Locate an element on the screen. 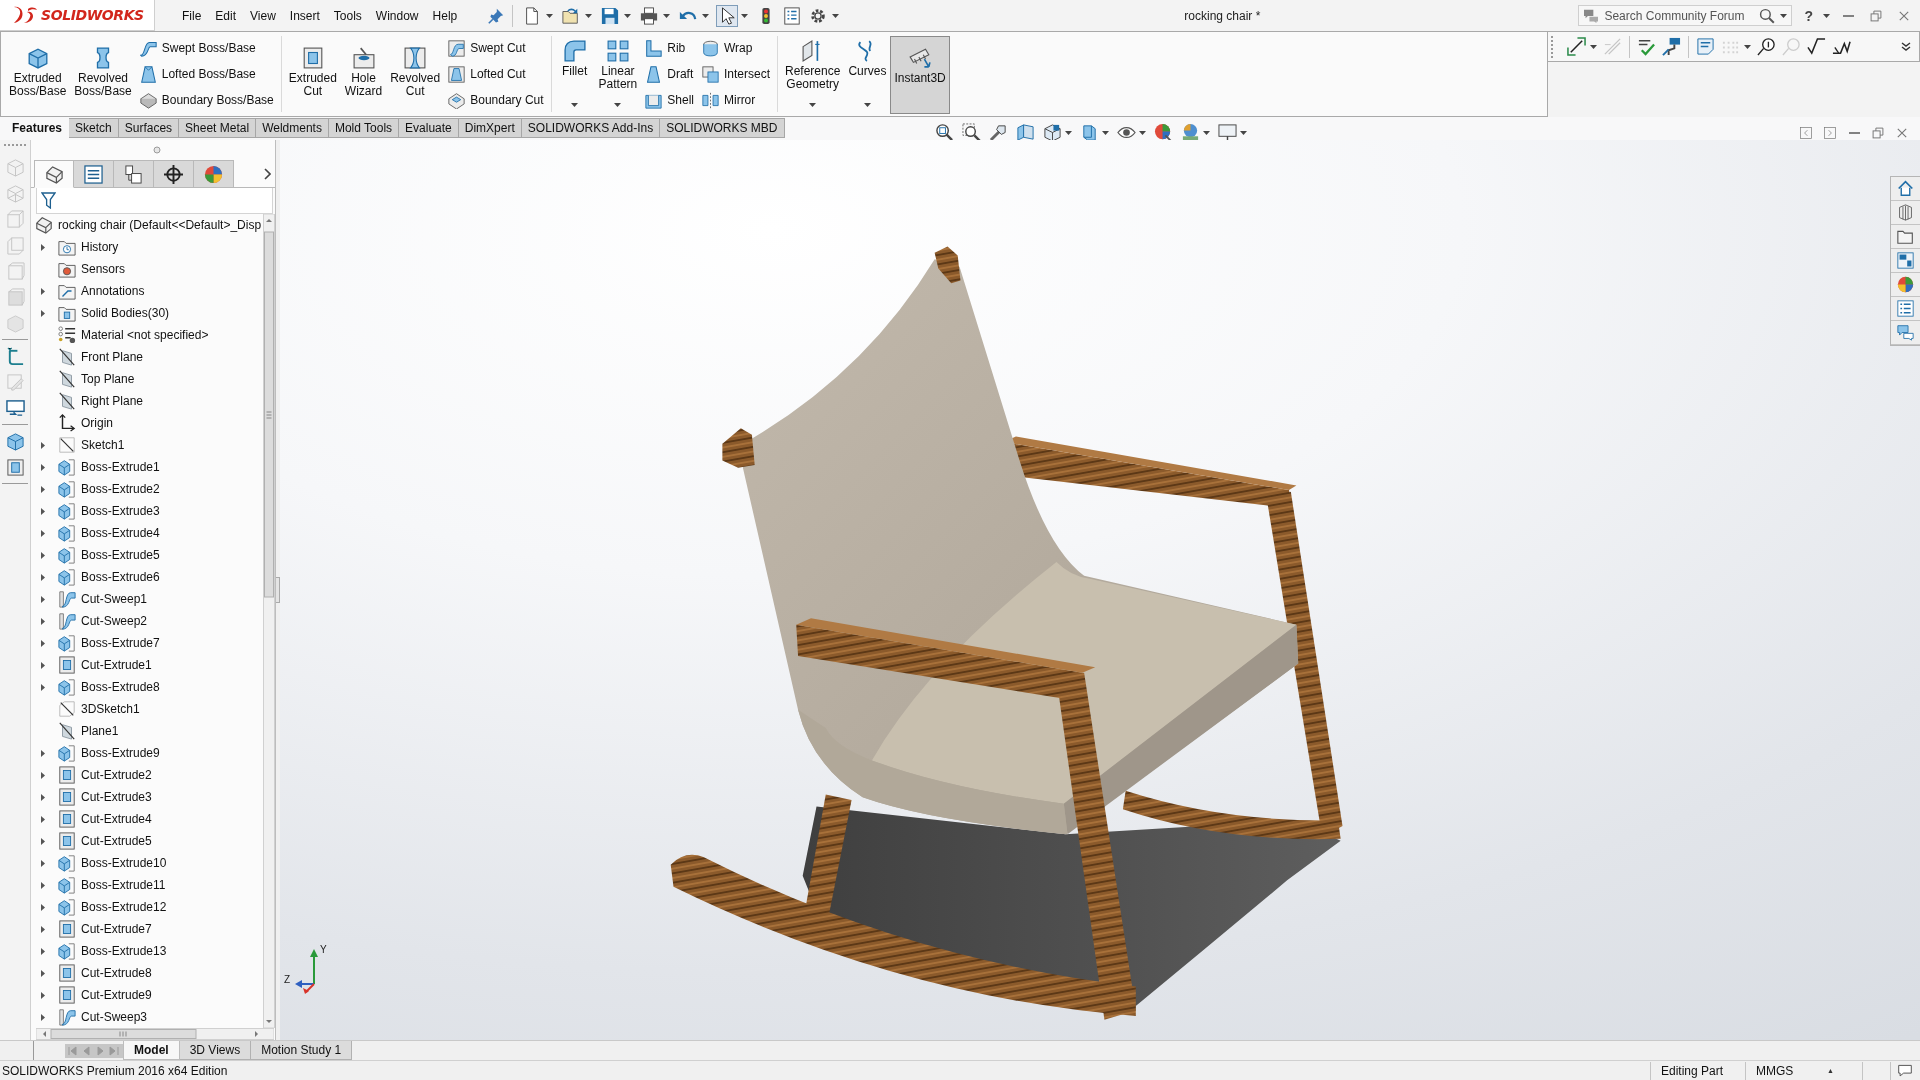 Image resolution: width=1920 pixels, height=1080 pixels. tree-item: Cut-Extrude4 is located at coordinates (106, 819).